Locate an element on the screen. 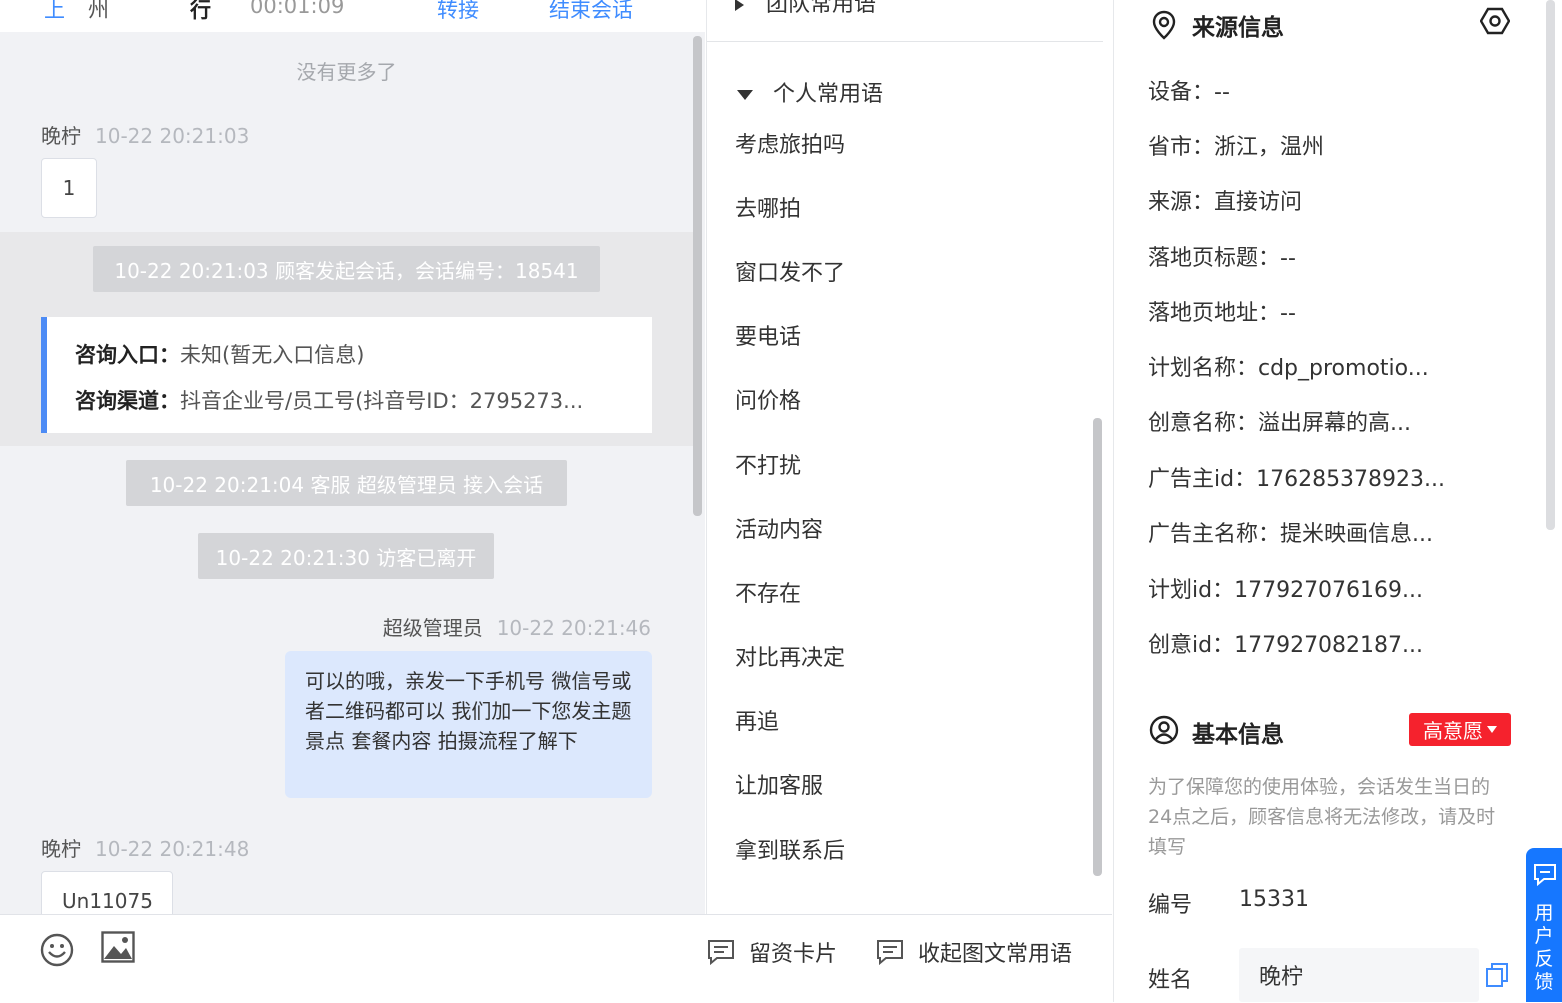 The width and height of the screenshot is (1562, 1003). phrase-item: 去哪拍 is located at coordinates (768, 207).